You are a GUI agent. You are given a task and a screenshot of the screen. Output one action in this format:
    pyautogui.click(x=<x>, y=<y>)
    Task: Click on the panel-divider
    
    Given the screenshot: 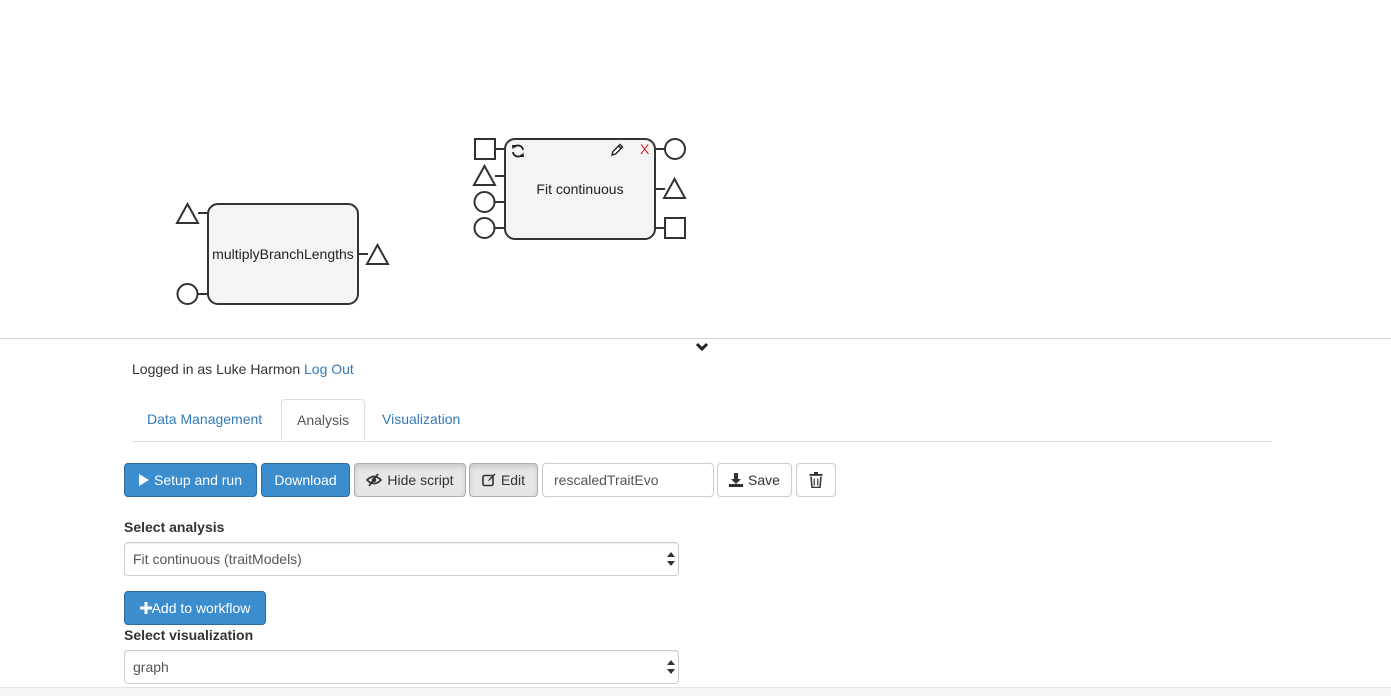 What is the action you would take?
    pyautogui.click(x=695, y=338)
    